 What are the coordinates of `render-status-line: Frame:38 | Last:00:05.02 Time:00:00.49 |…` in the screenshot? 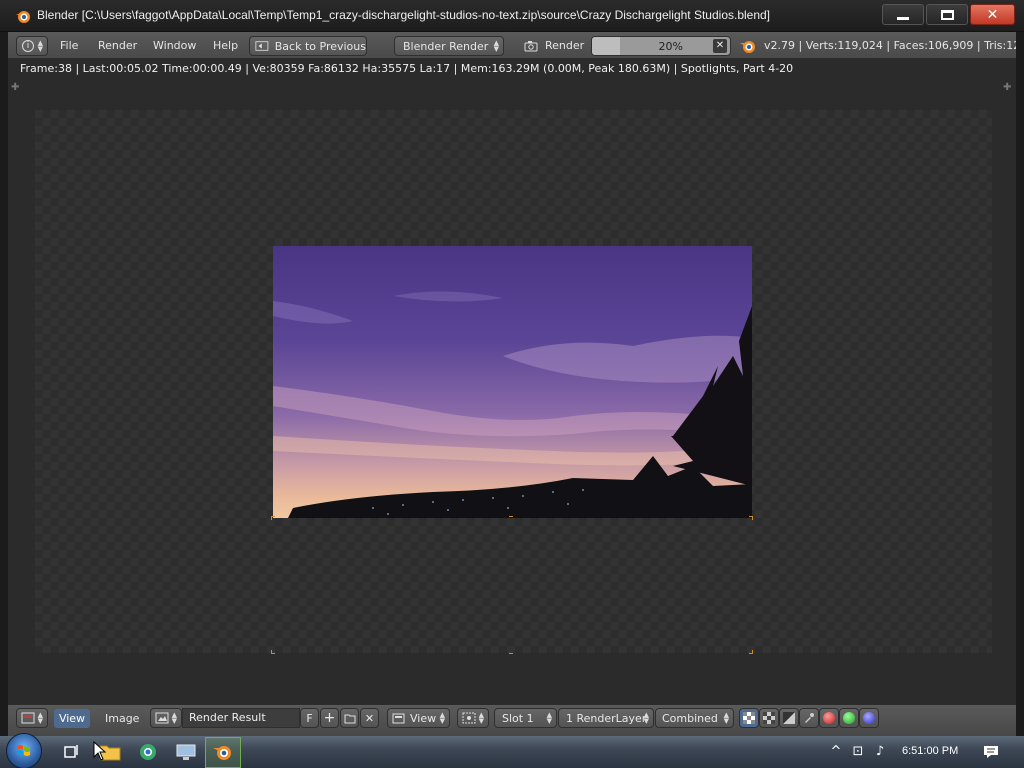 It's located at (407, 68).